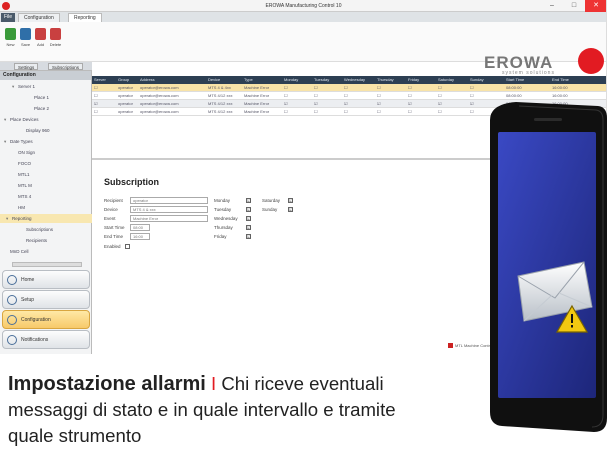 The image size is (607, 449). Describe the element at coordinates (470, 346) in the screenshot. I see `status-bar: MTL Machine Control` at that location.